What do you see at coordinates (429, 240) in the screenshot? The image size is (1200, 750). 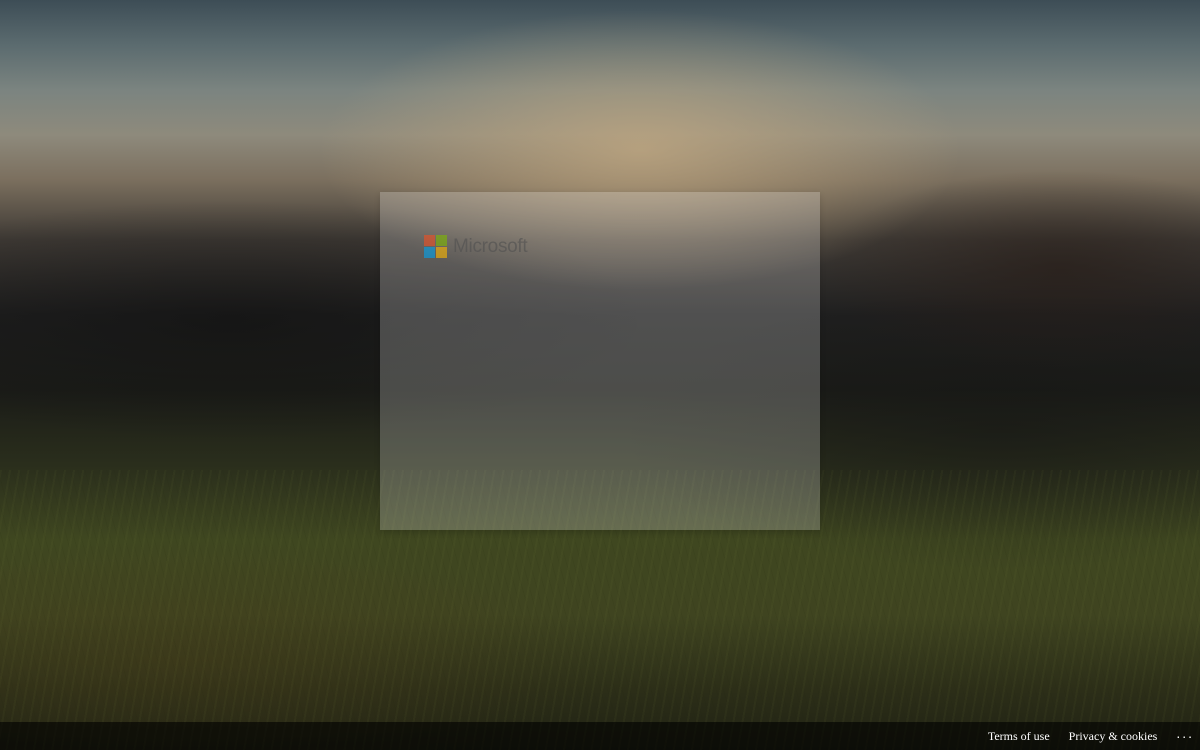 I see `logo-red-square` at bounding box center [429, 240].